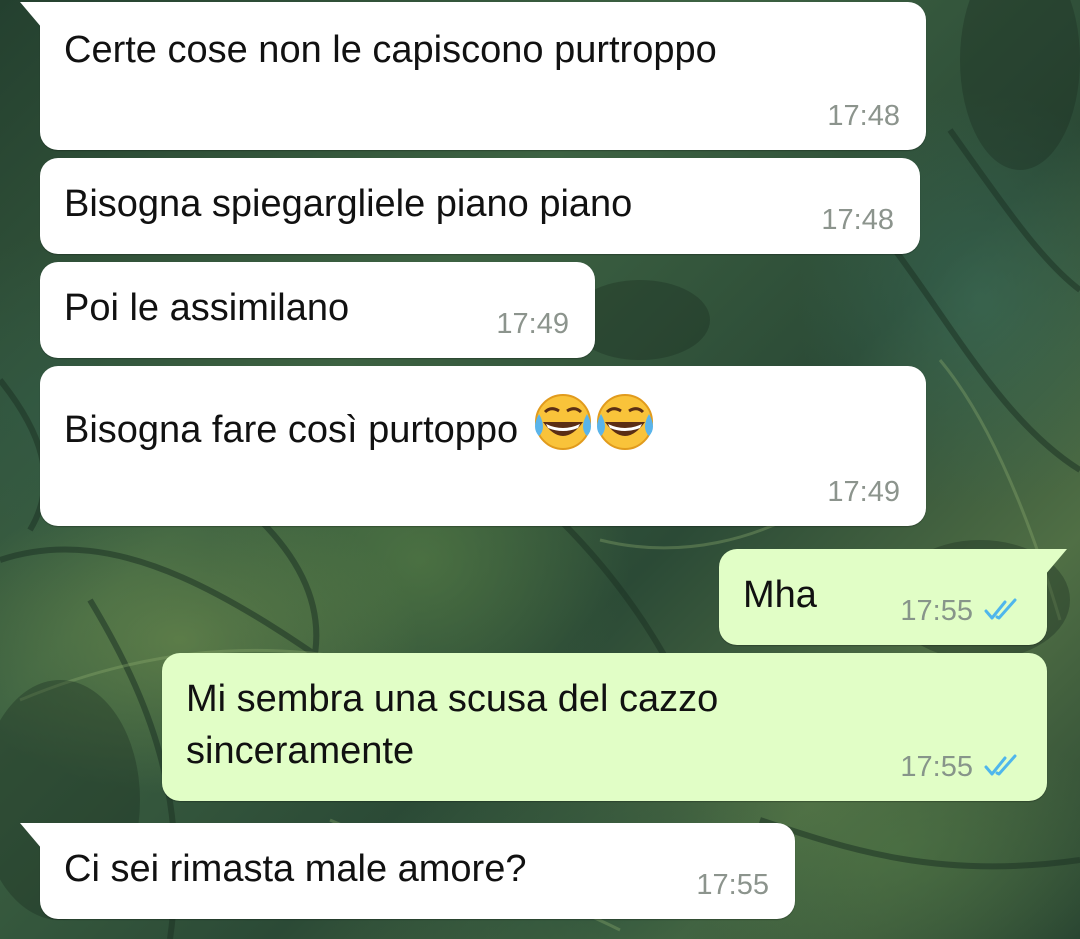  I want to click on message-bubble-incoming: Ci sei rimasta male amore? 17:55, so click(407, 871).